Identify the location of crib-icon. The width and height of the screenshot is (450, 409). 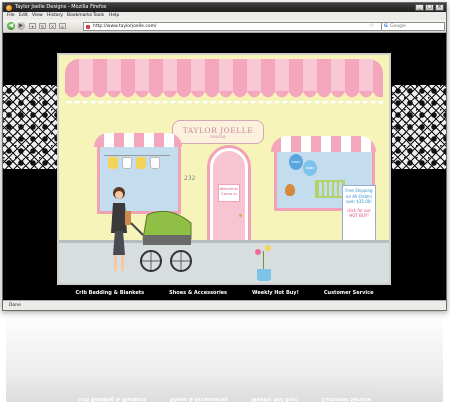
(330, 189).